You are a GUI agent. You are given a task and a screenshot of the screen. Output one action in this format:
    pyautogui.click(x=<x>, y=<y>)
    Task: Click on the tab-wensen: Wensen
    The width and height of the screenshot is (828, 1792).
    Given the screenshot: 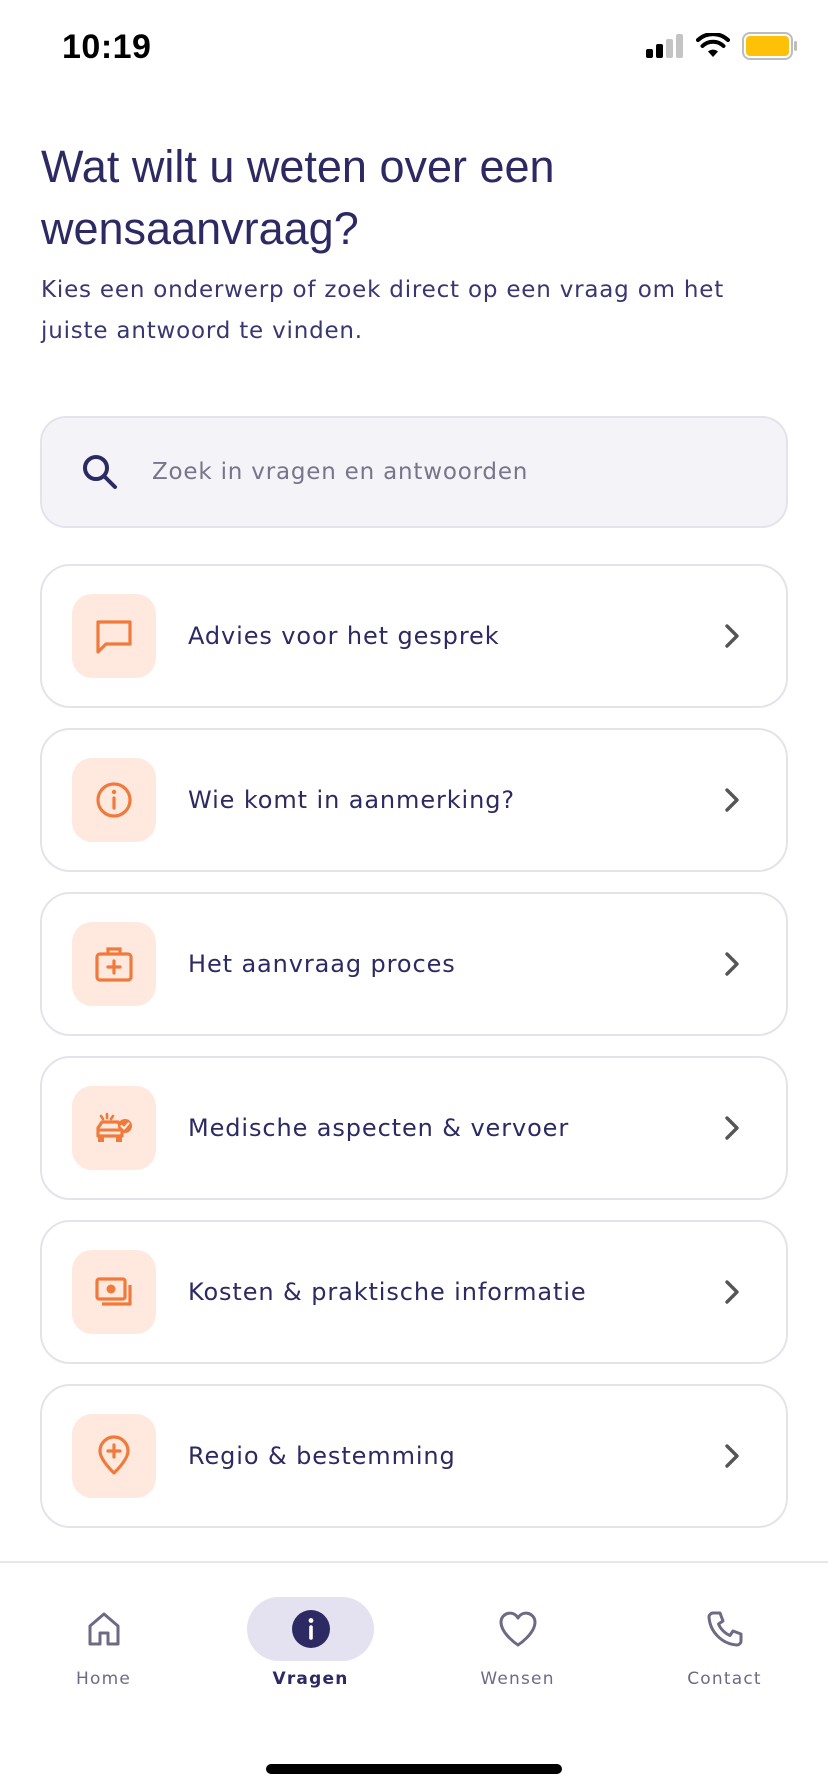 What is the action you would take?
    pyautogui.click(x=517, y=1638)
    